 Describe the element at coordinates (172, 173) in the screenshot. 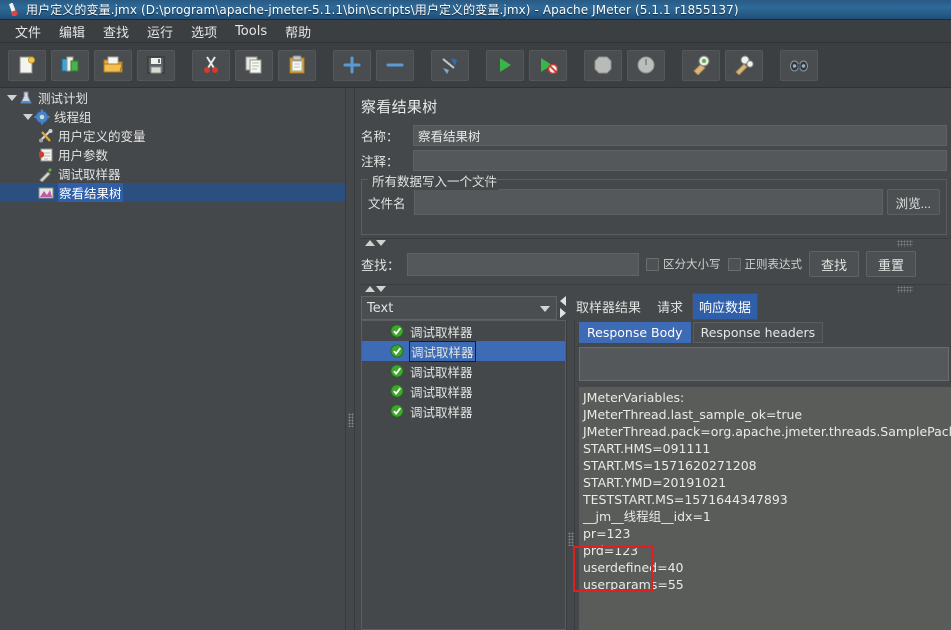

I see `tree-node-debug-sampler: 调试取样器` at that location.